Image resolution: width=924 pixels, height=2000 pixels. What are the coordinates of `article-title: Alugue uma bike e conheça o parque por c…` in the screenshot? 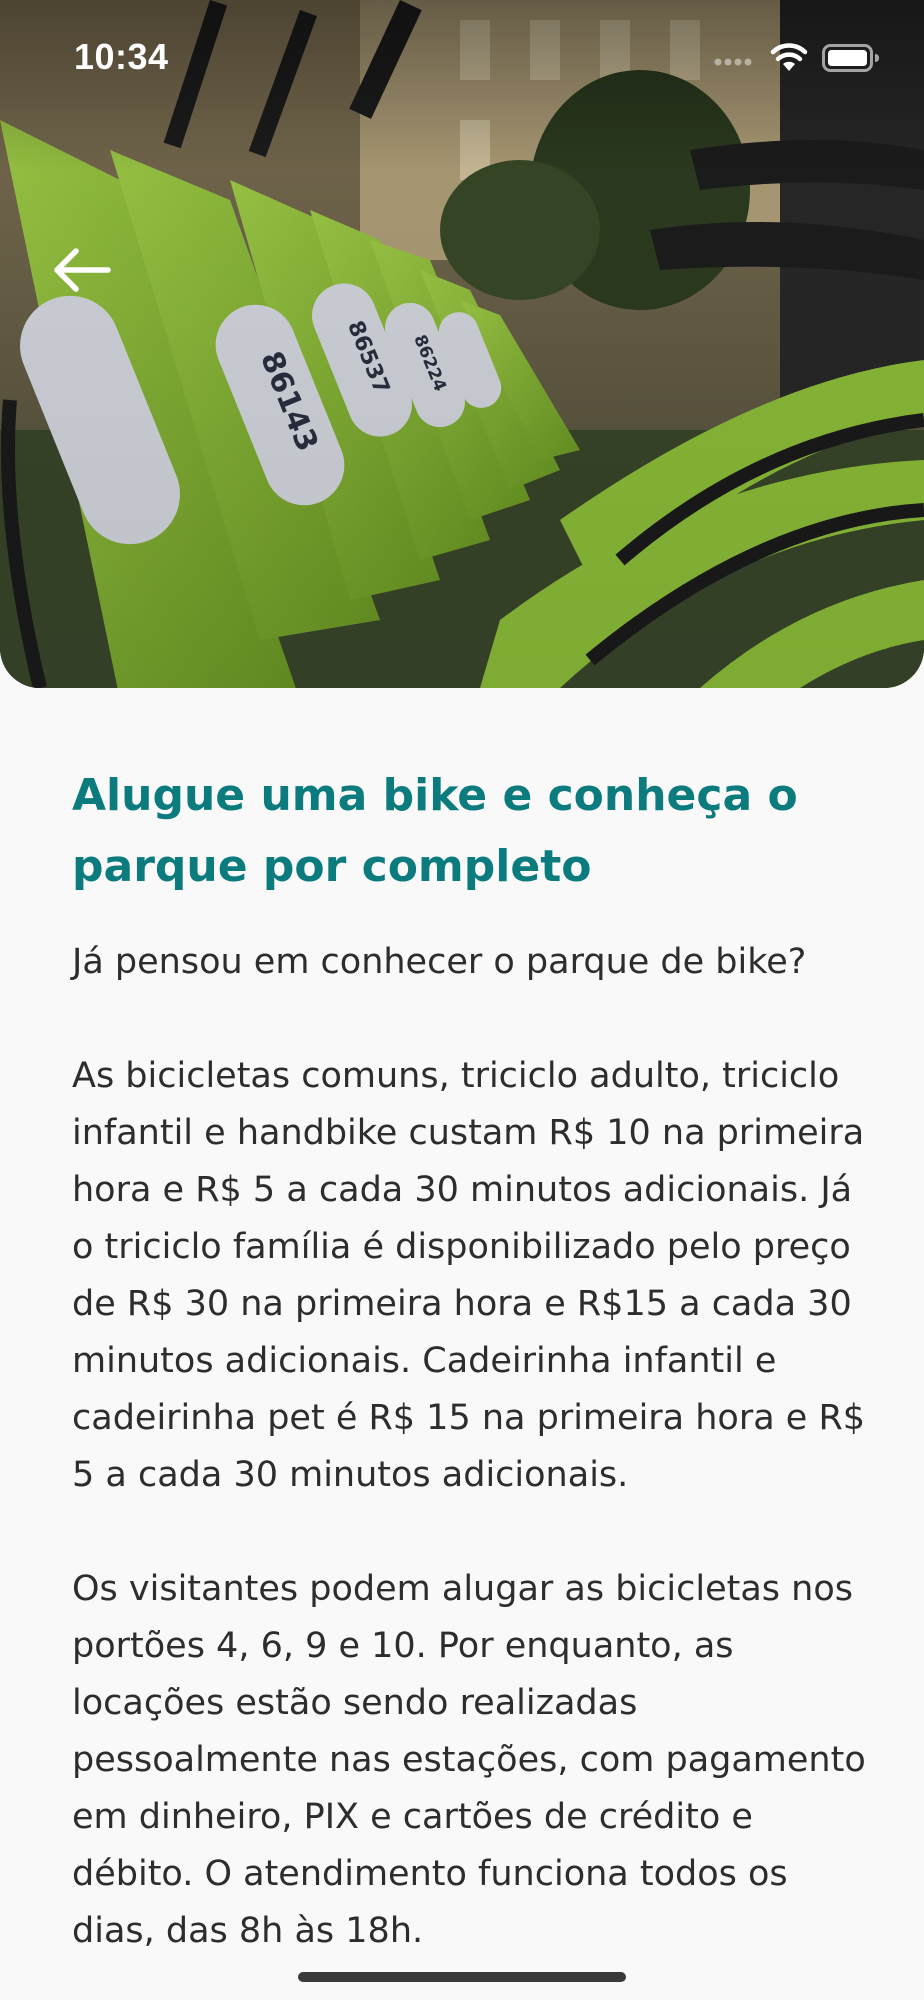 It's located at (435, 831).